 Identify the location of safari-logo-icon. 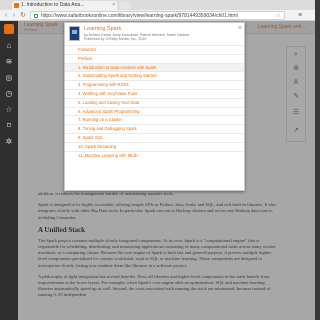
(9, 29).